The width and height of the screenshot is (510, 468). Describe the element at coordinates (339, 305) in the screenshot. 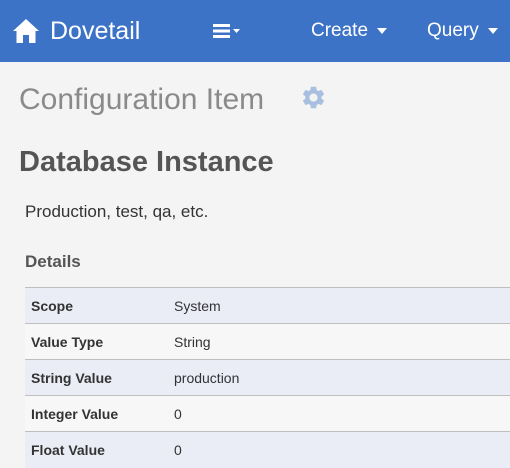

I see `scope-value: System` at that location.